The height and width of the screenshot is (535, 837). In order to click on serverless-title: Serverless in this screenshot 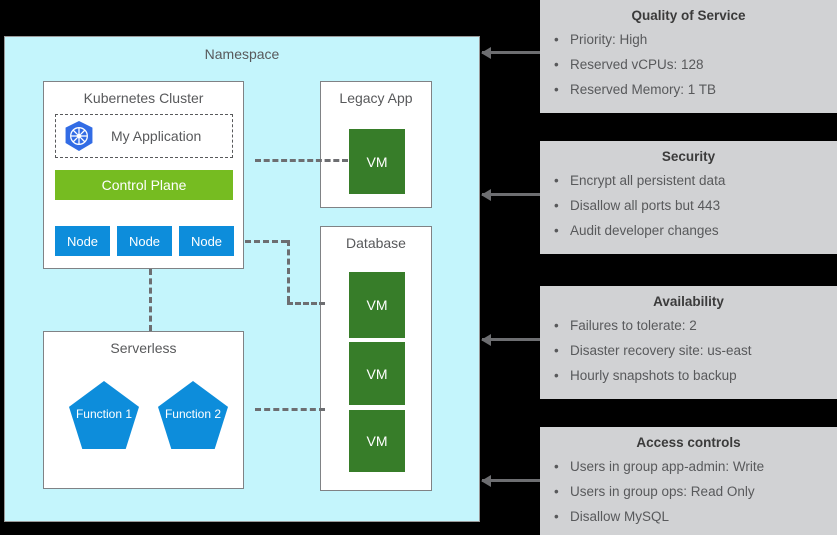, I will do `click(143, 348)`.